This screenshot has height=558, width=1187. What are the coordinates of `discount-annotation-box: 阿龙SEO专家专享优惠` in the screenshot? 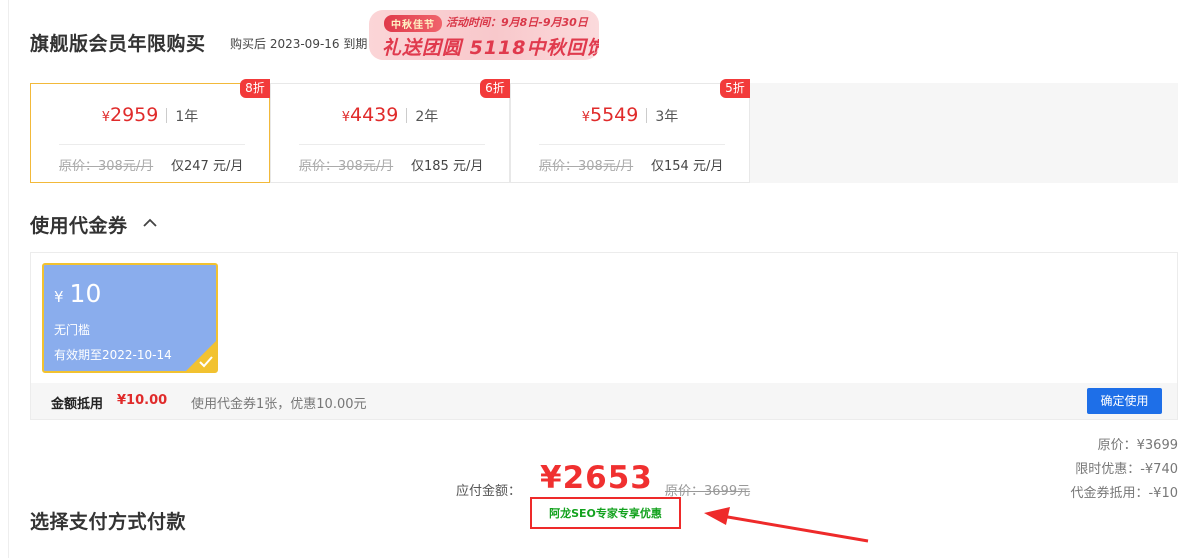 It's located at (605, 513).